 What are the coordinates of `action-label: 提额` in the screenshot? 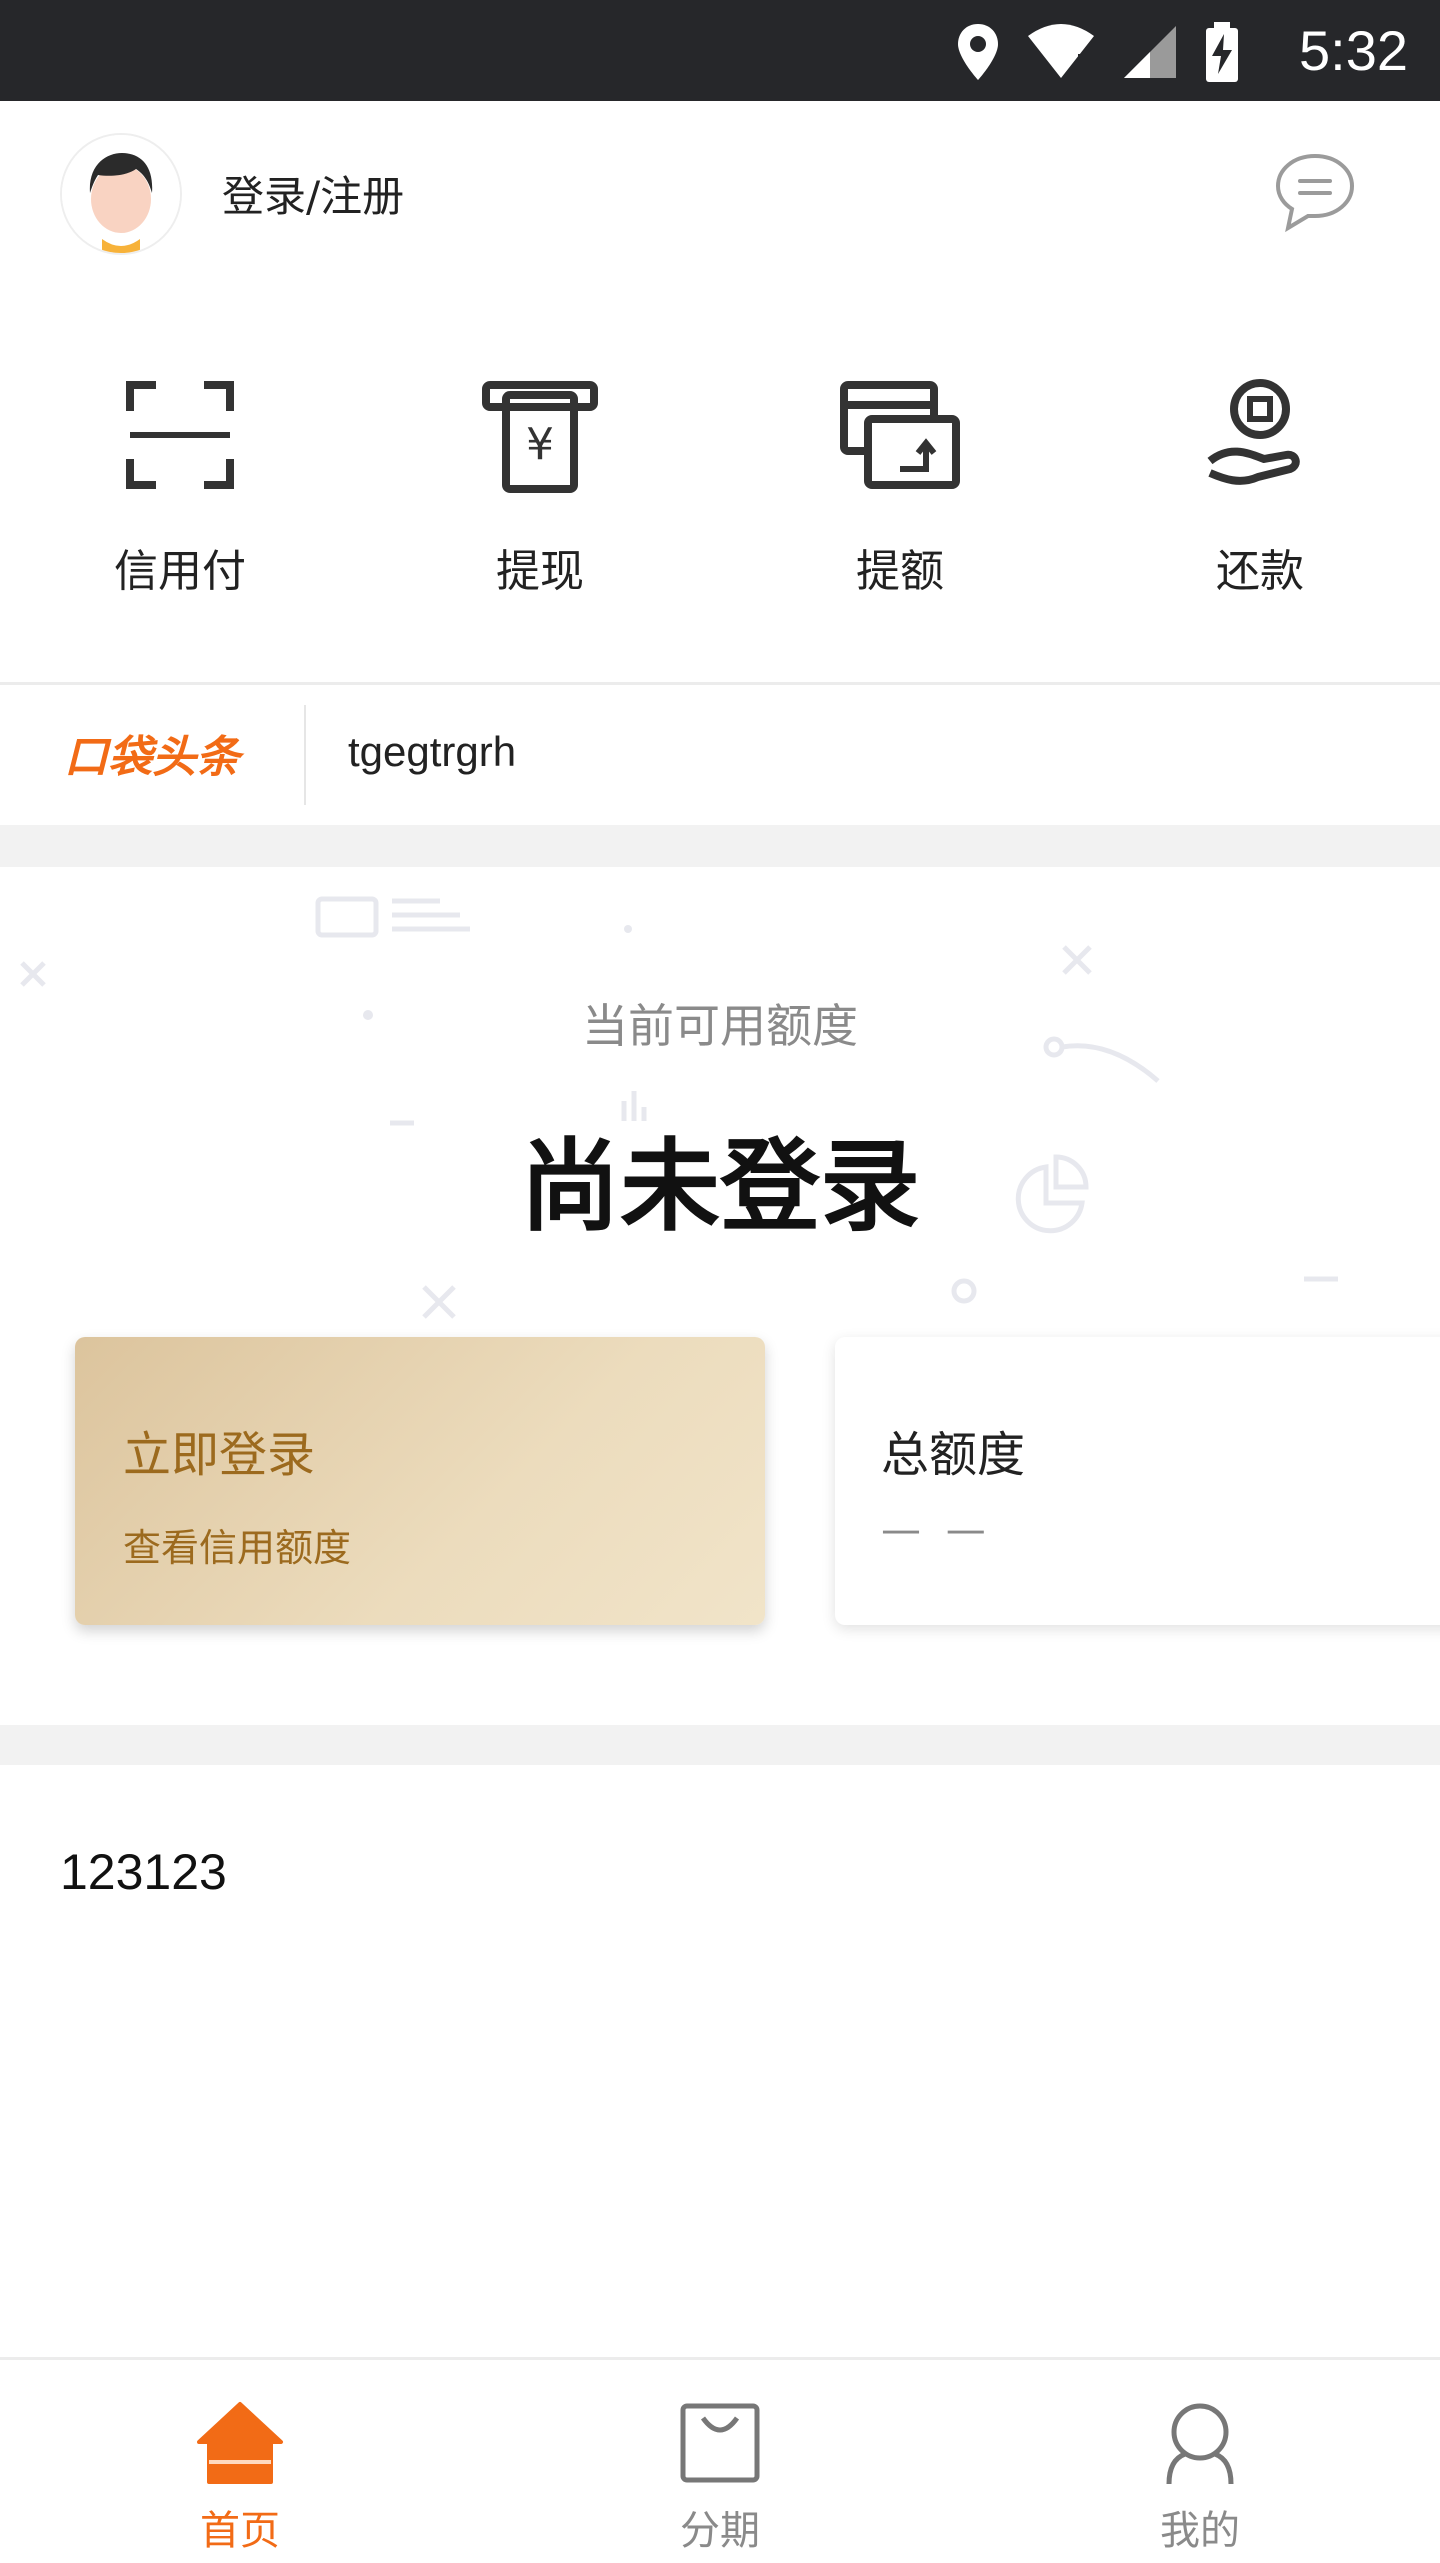 It's located at (900, 571).